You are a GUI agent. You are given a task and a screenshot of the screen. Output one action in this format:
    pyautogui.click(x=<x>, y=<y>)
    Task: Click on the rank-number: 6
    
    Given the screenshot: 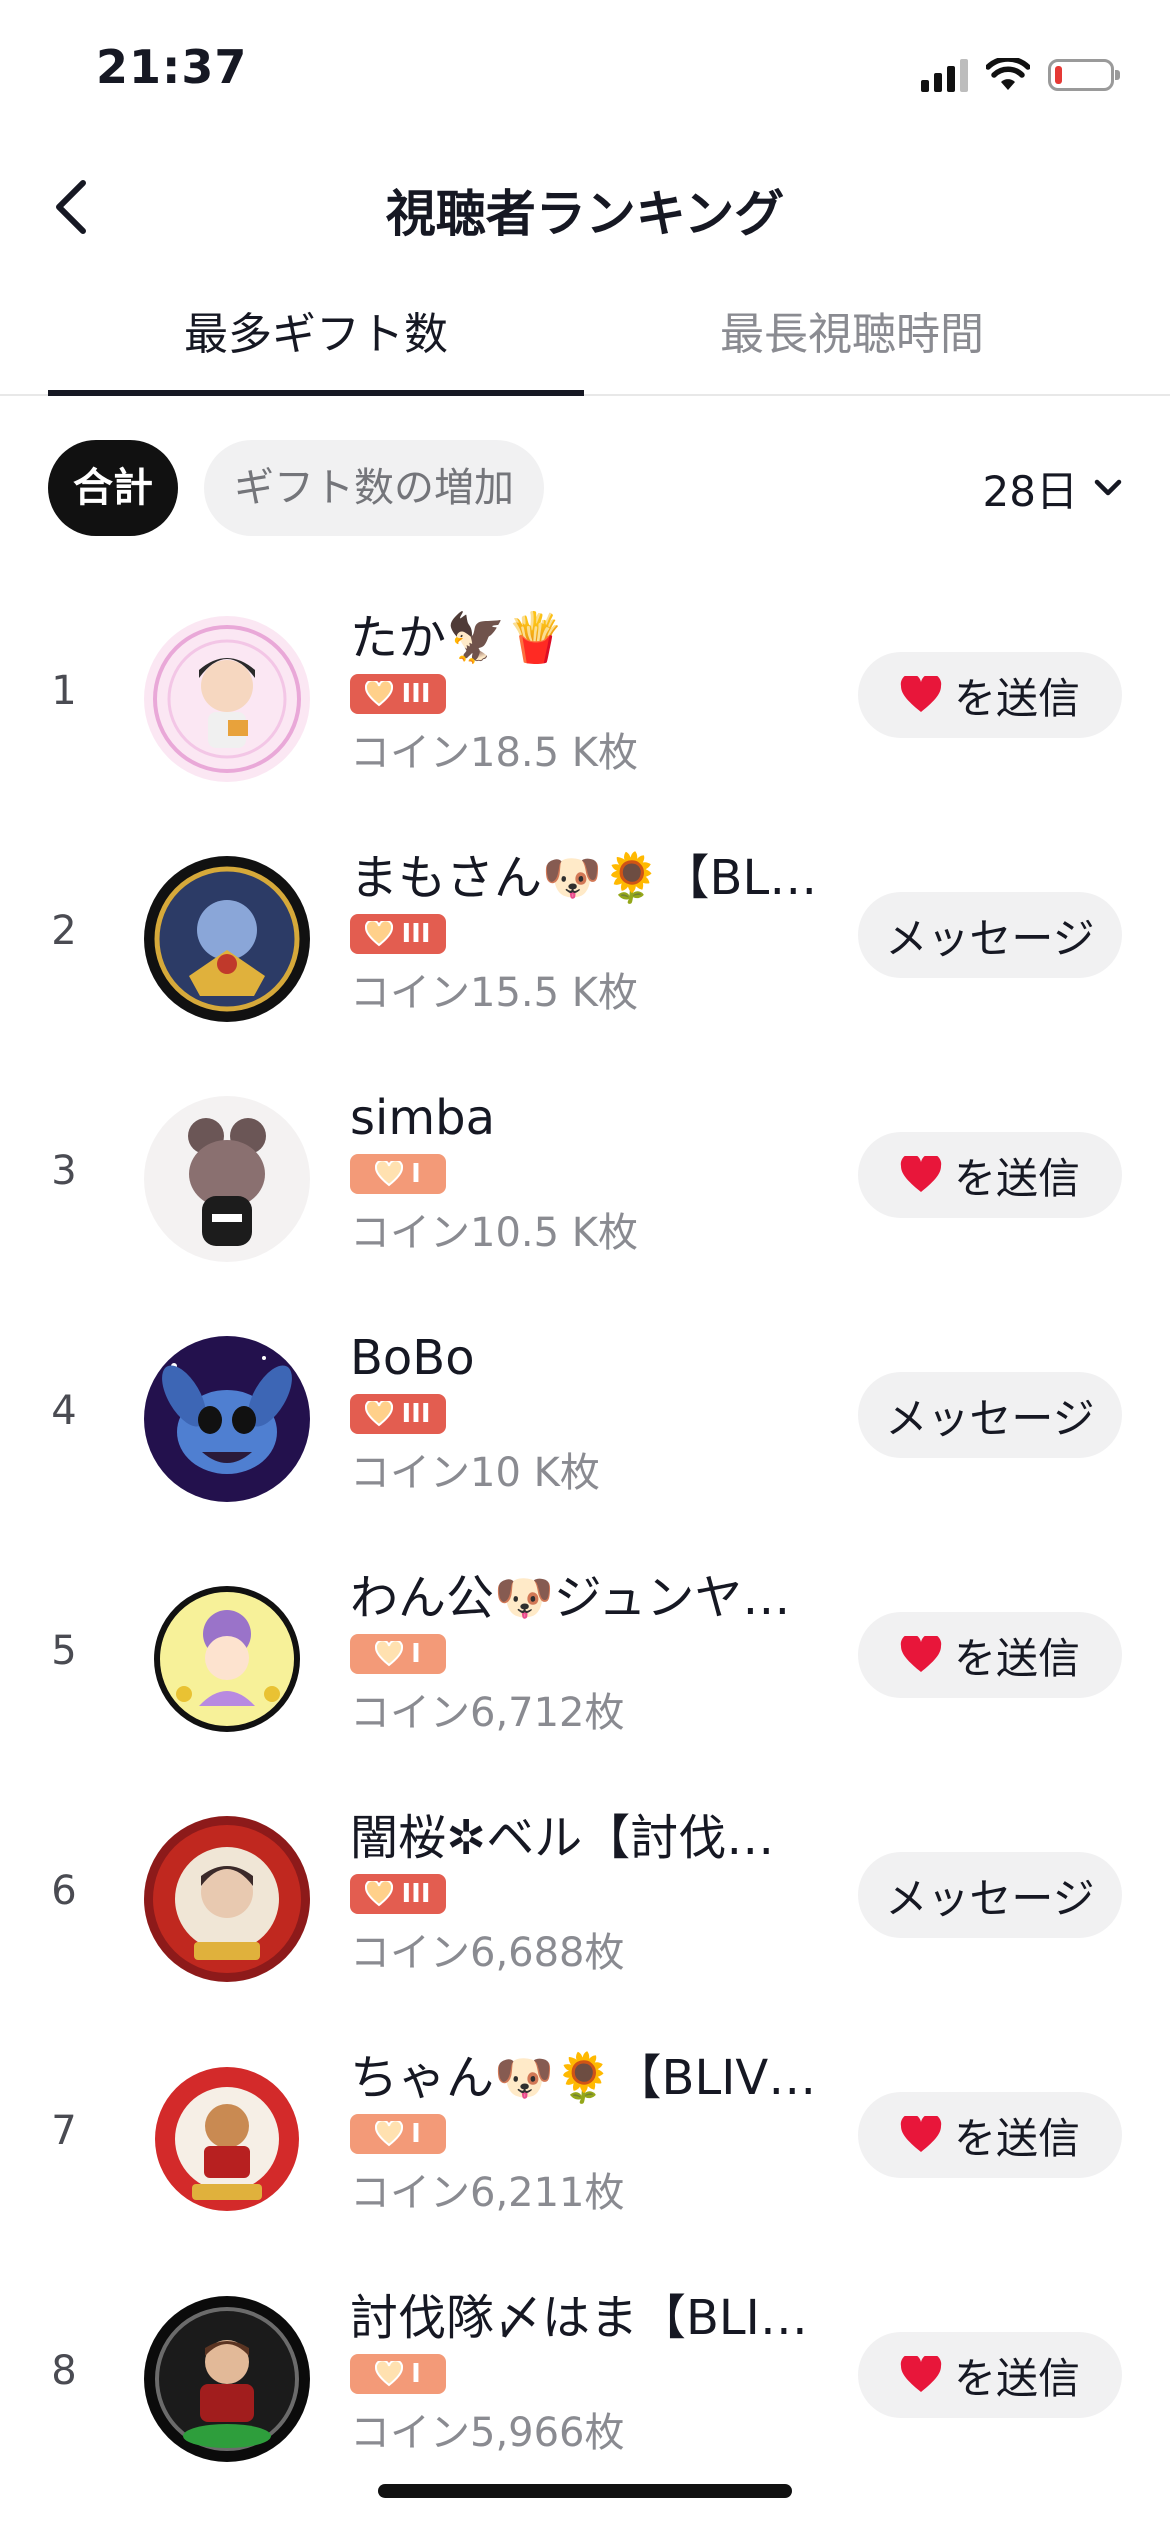 What is the action you would take?
    pyautogui.click(x=64, y=1891)
    